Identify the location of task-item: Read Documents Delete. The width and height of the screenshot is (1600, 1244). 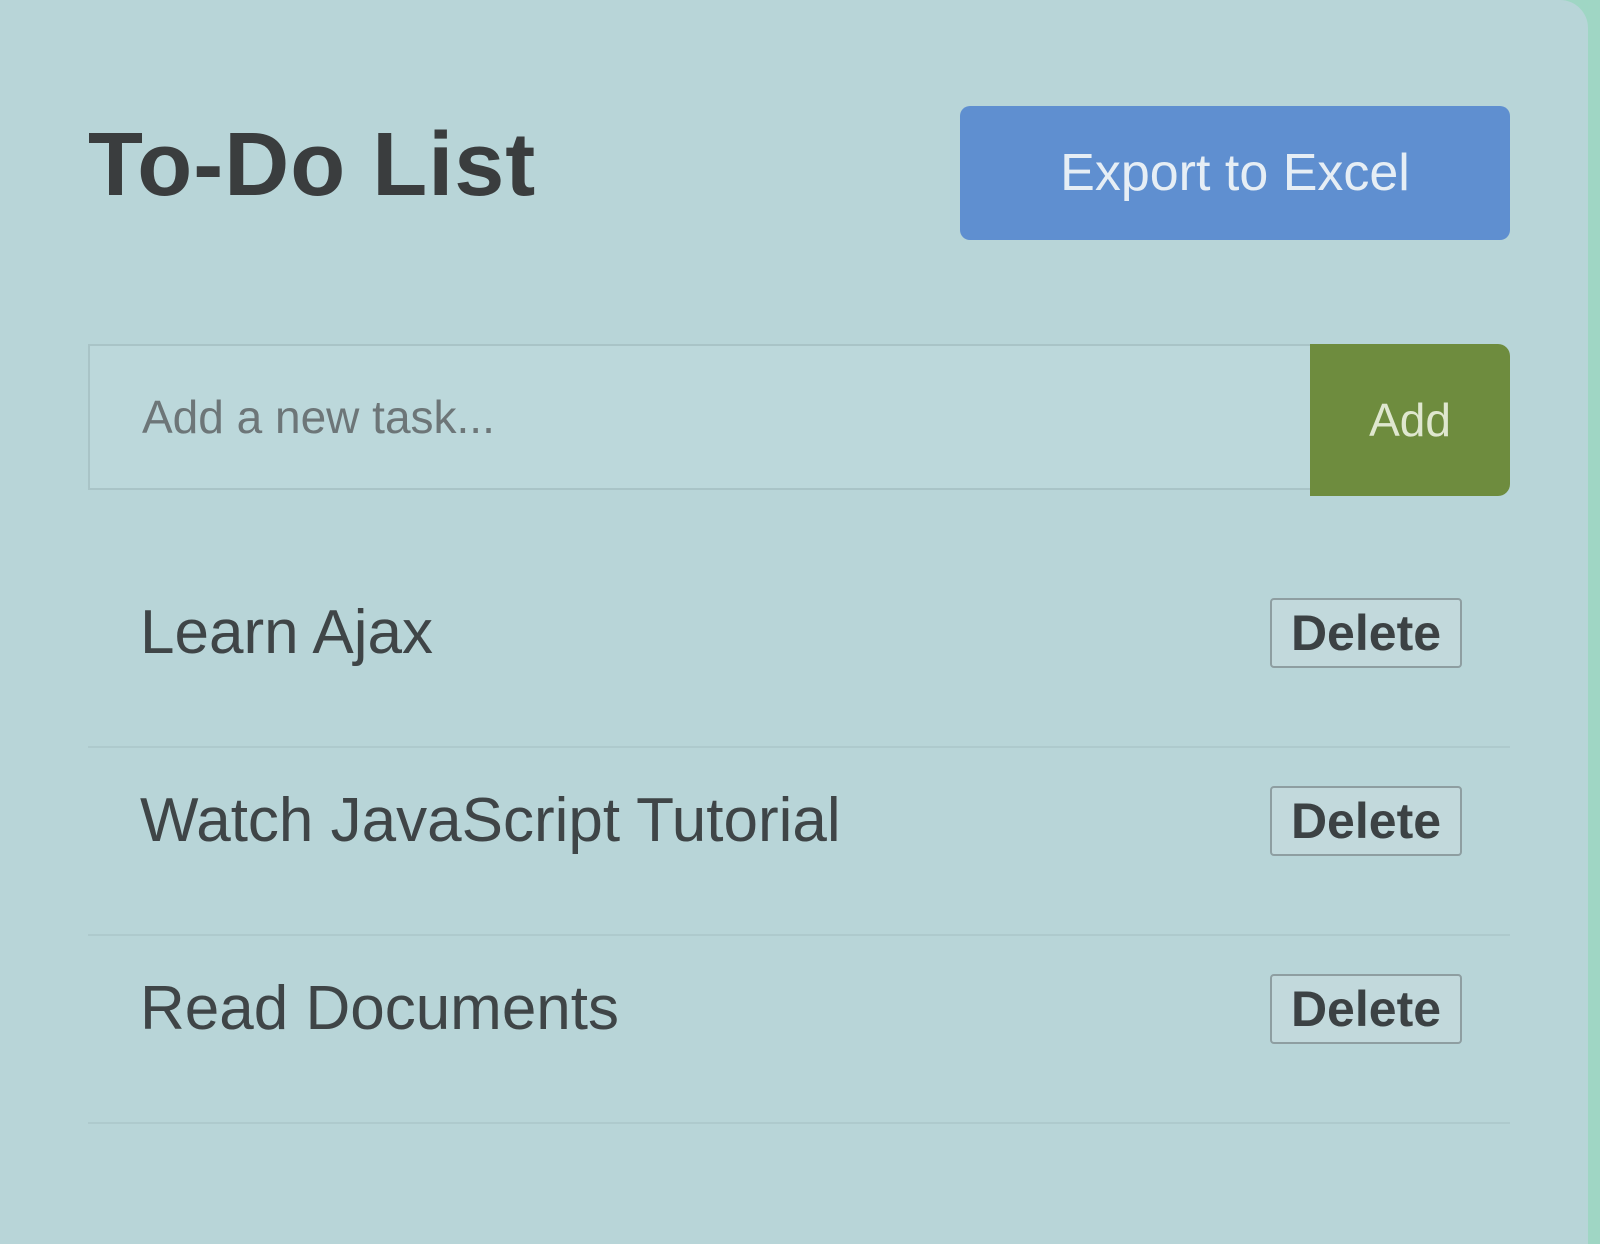
(799, 1030).